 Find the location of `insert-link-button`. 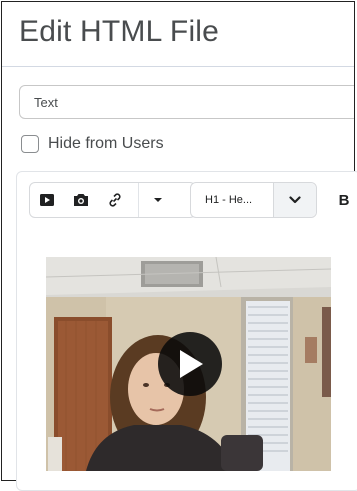

insert-link-button is located at coordinates (115, 200).